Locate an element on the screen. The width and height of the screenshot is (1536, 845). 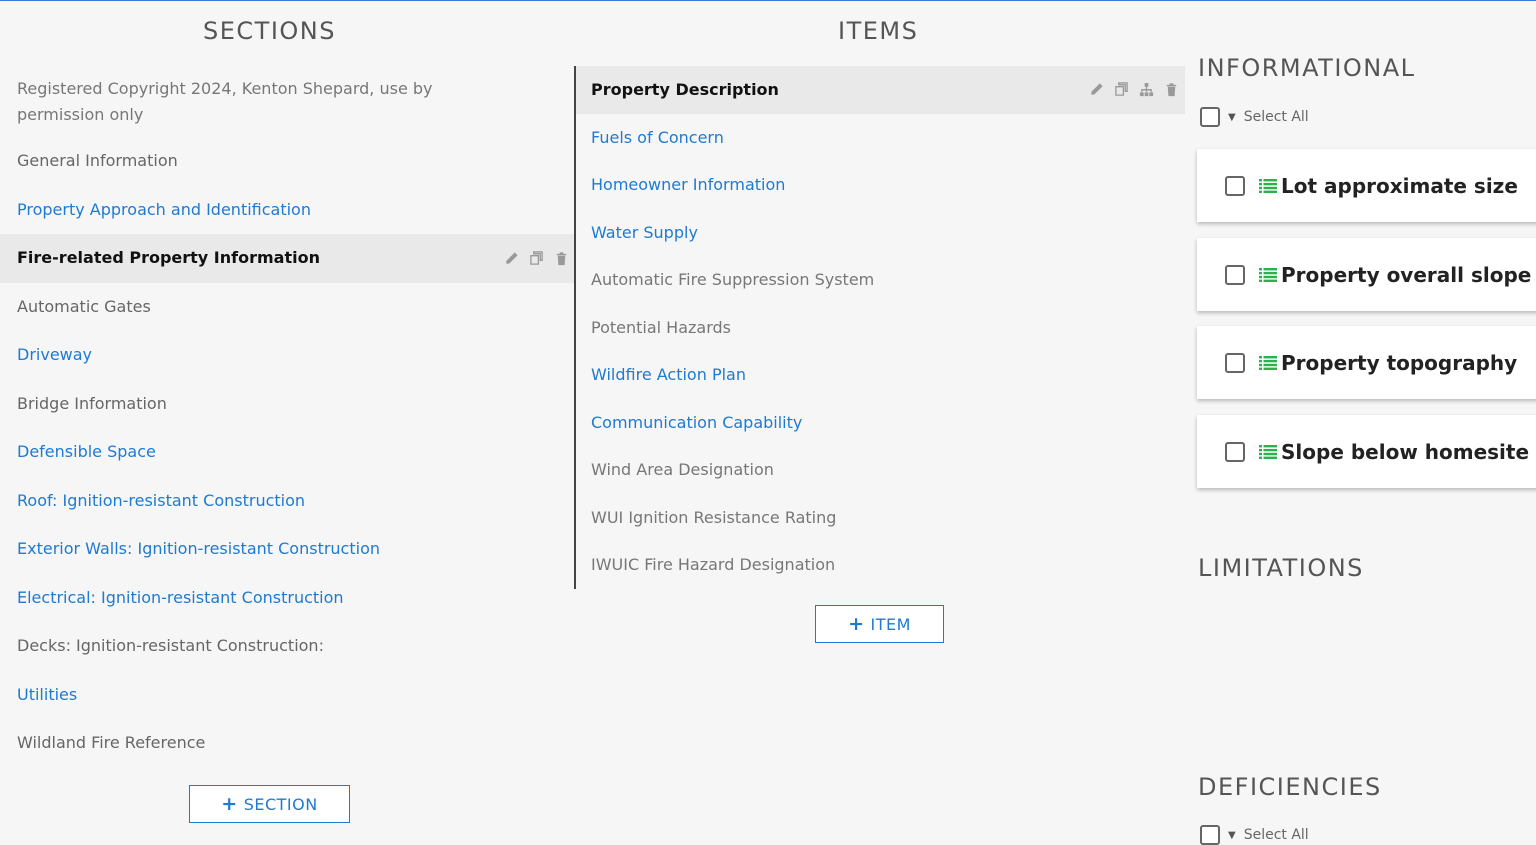
add-item-label: ITEM is located at coordinates (890, 624).